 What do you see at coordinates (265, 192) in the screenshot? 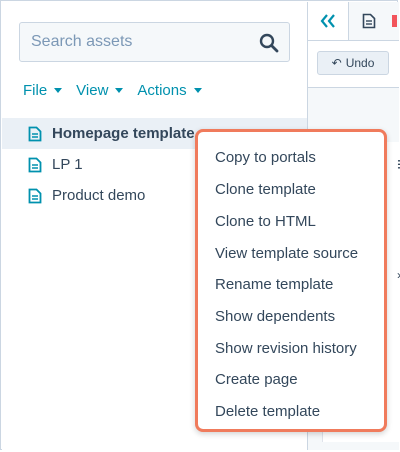
I see `menu-item-clone-template: Clone template` at bounding box center [265, 192].